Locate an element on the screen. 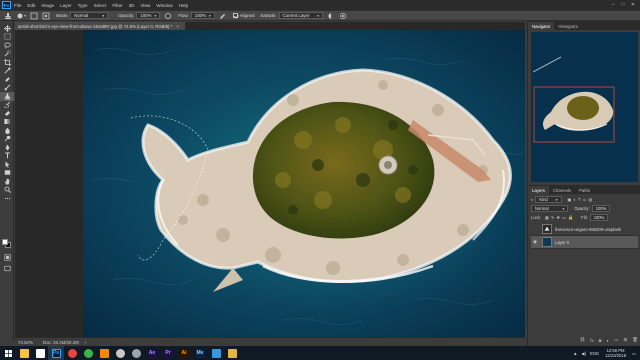 Image resolution: width=640 pixels, height=360 pixels. file-explorer-icon is located at coordinates (24, 353).